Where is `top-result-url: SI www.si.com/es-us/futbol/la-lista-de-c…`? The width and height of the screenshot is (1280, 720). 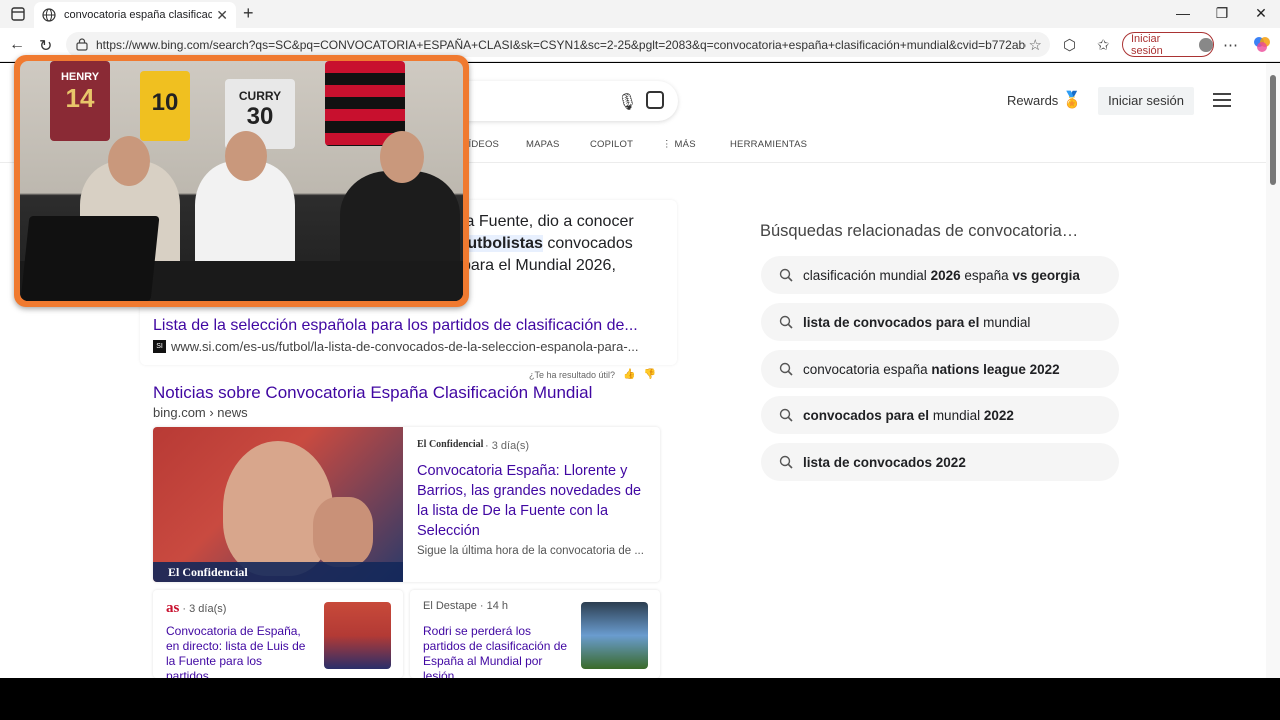 top-result-url: SI www.si.com/es-us/futbol/la-lista-de-c… is located at coordinates (405, 346).